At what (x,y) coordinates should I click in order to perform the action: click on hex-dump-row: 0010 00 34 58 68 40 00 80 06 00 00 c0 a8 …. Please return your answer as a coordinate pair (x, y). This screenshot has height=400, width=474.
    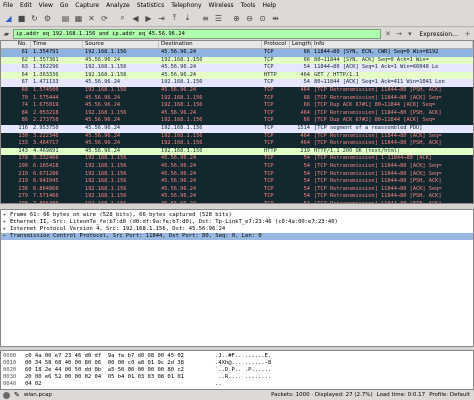
    Looking at the image, I should click on (237, 363).